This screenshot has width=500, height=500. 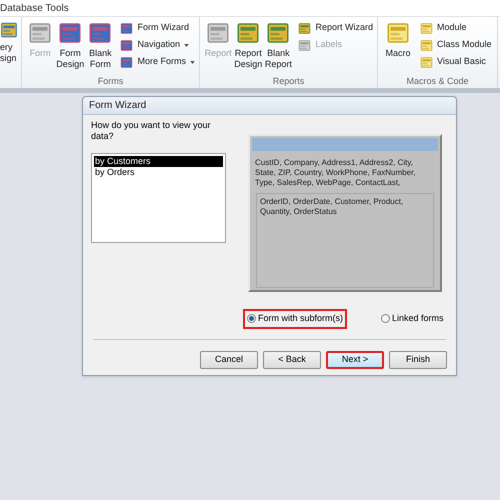 What do you see at coordinates (278, 48) in the screenshot?
I see `ribbon-button: Blank Report` at bounding box center [278, 48].